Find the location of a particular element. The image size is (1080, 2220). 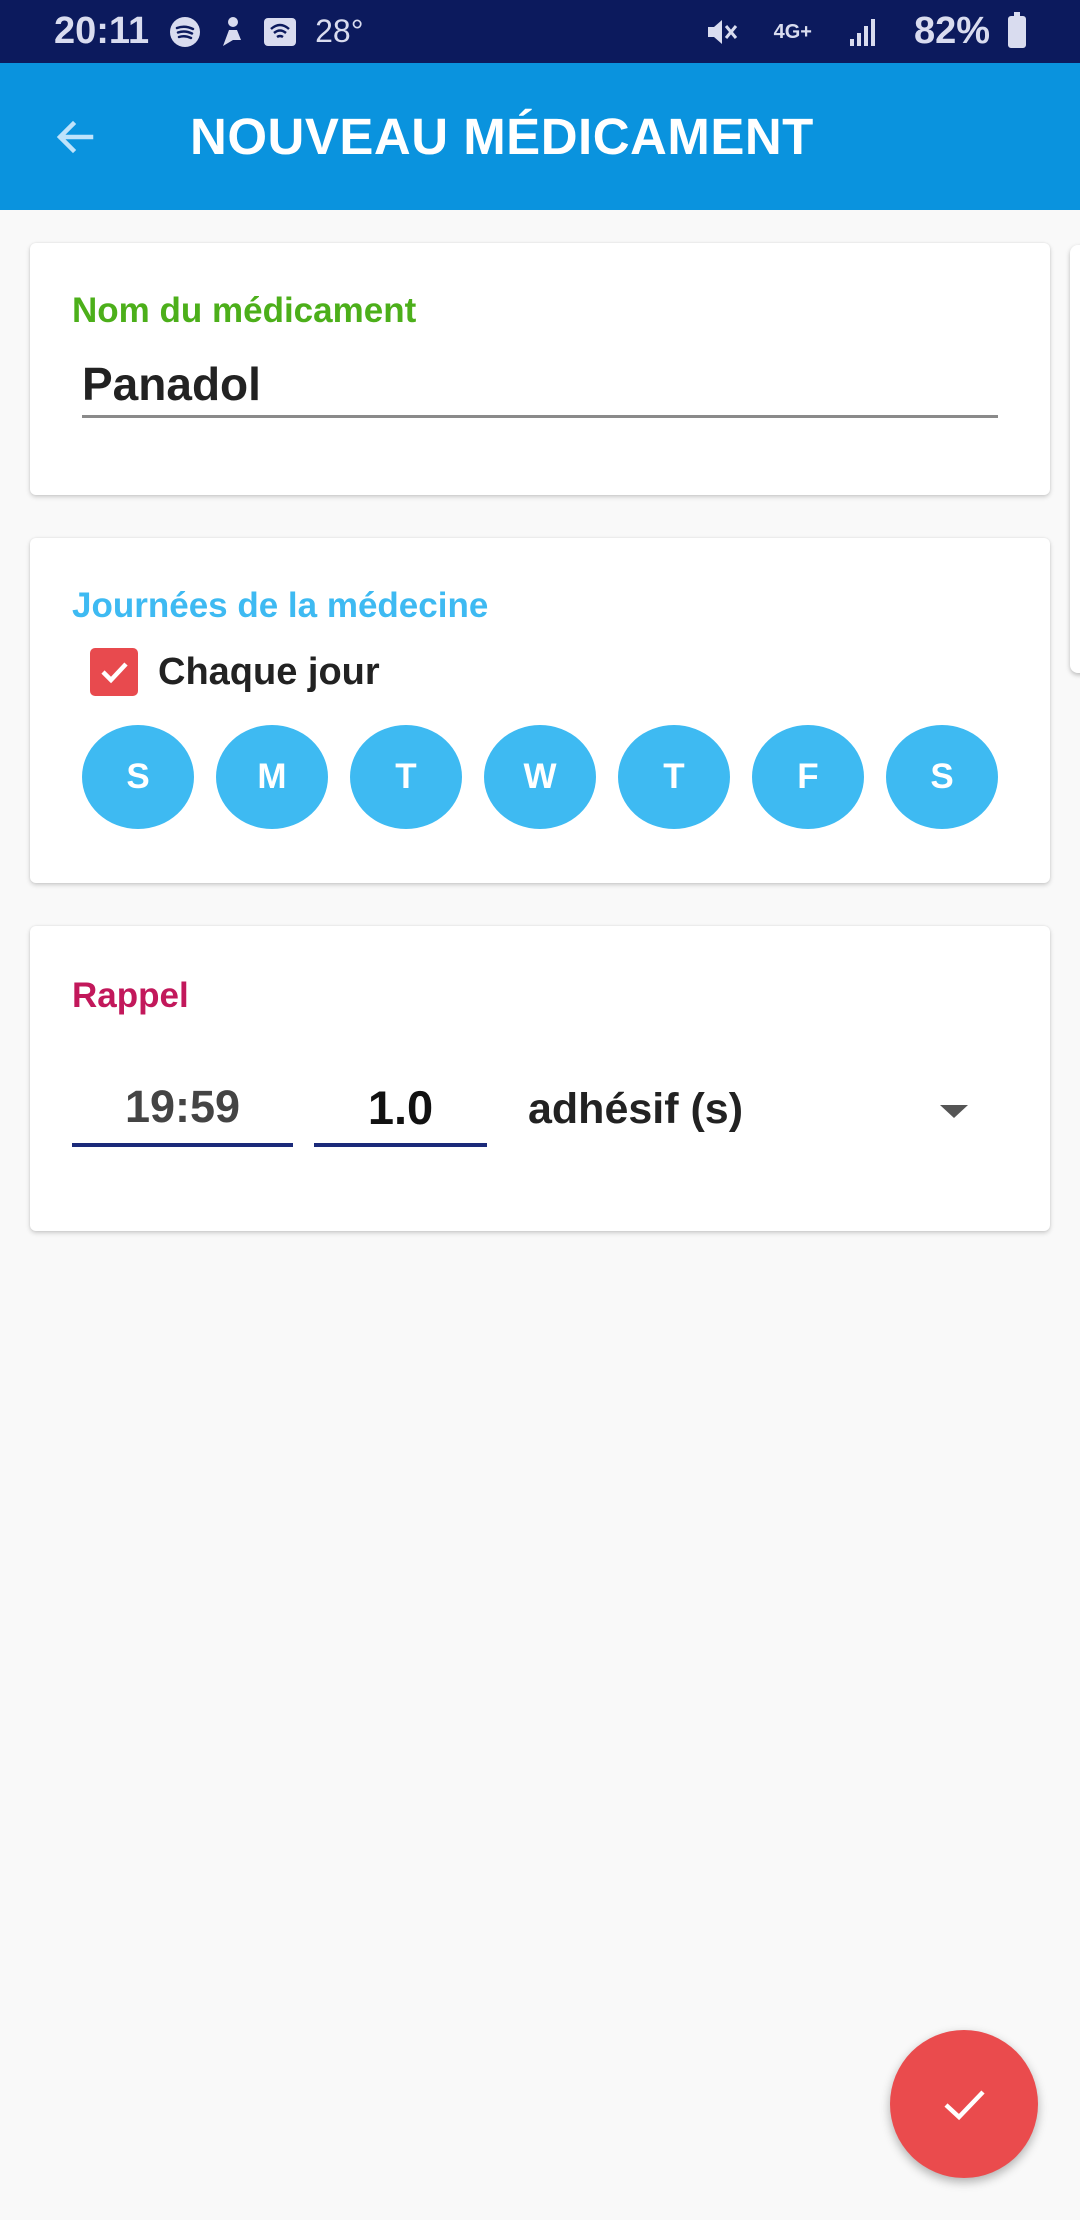

save-fab-button is located at coordinates (964, 2104).